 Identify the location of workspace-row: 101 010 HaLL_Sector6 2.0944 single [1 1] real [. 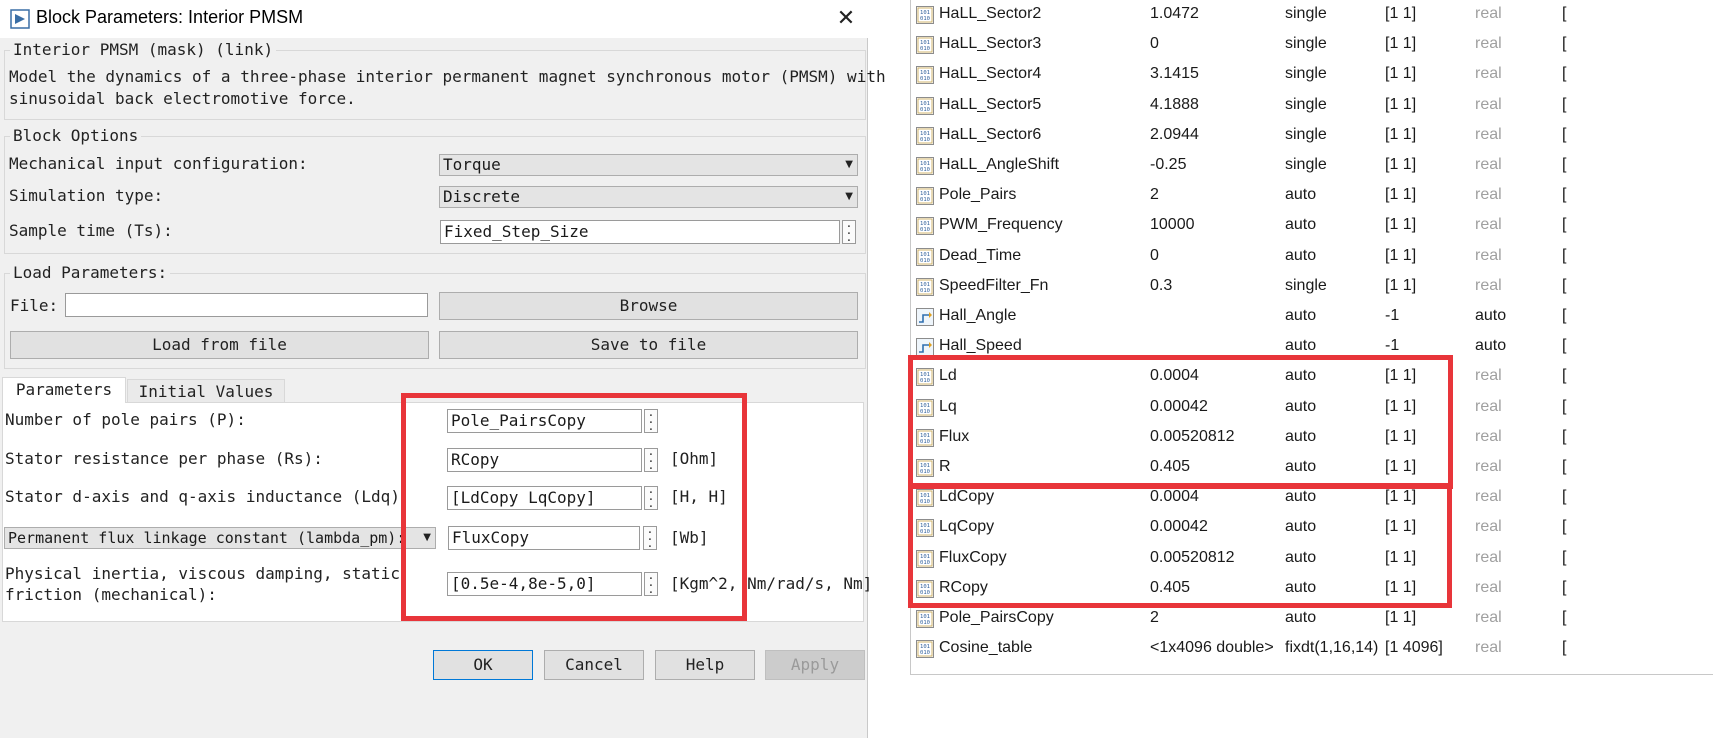
(1312, 136).